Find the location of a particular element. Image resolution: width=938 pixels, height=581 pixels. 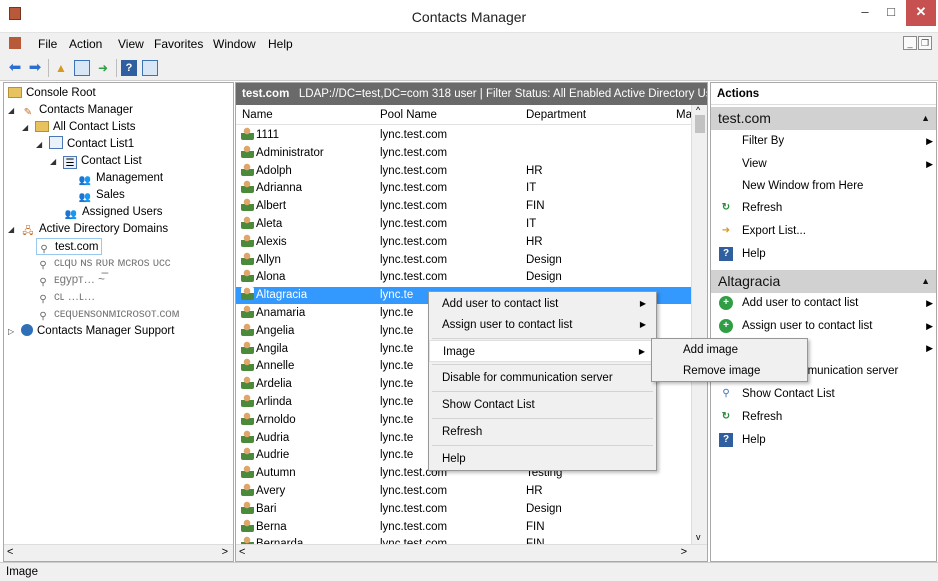

action-add-user-to-contact-list: + Add user to contact list ▶ is located at coordinates (823, 303).